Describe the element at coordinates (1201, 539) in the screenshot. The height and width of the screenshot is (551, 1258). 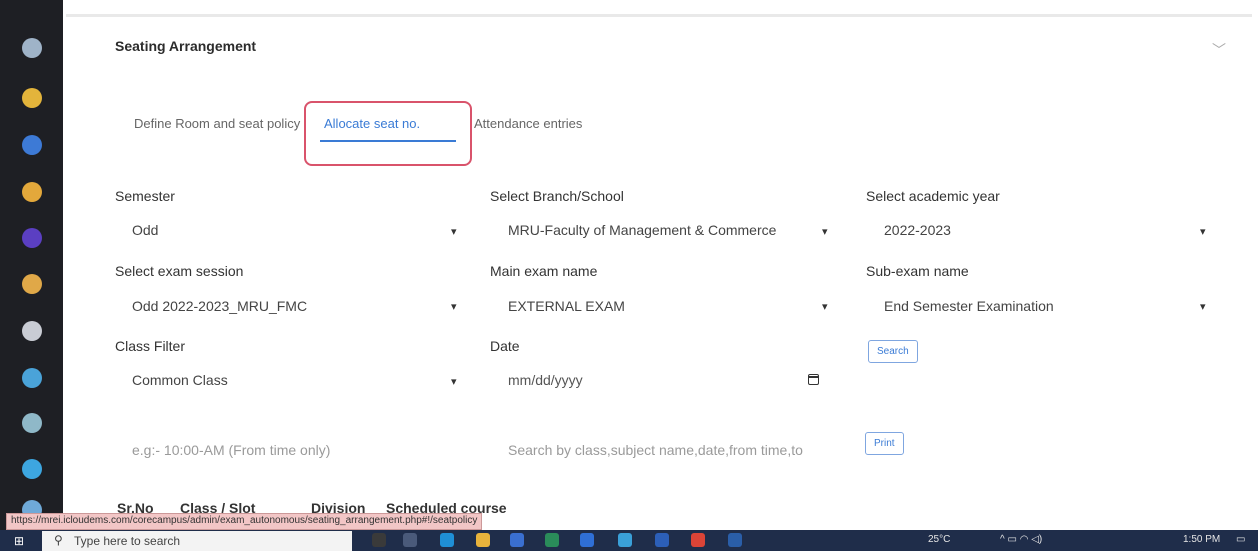
I see `clock: 1:50 PM` at that location.